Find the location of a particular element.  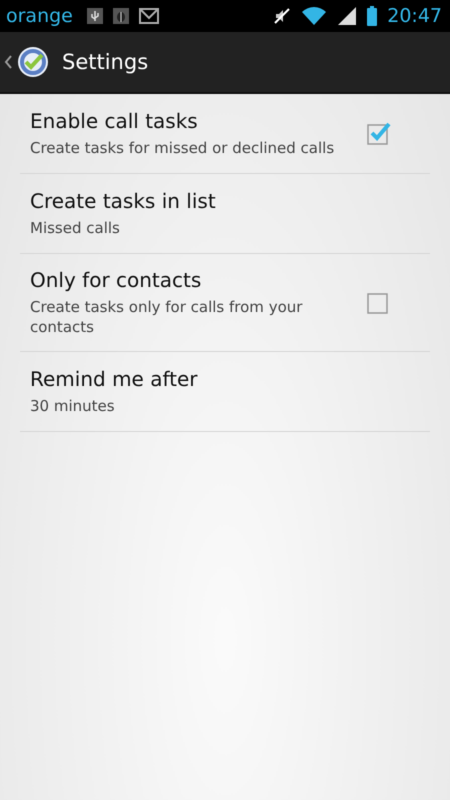

setting-title: Remind me after is located at coordinates (114, 379).